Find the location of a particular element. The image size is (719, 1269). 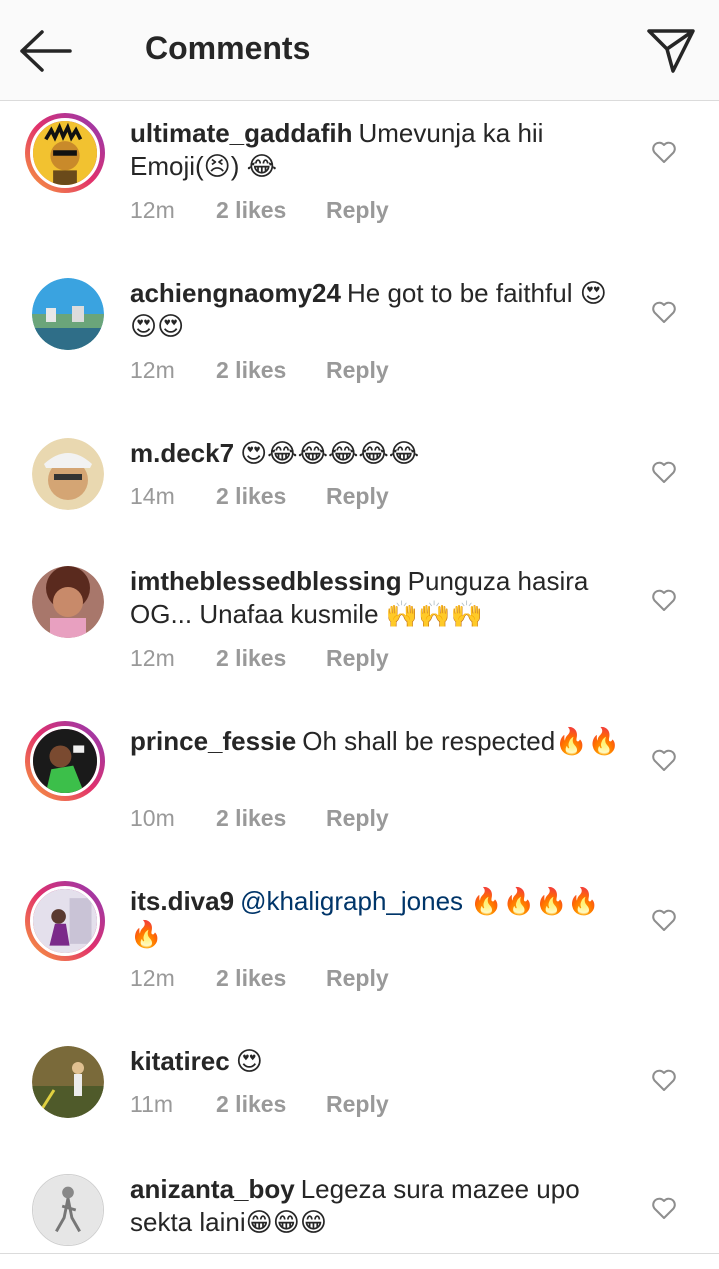

comment-text: 😍😂😂😂😂😂 is located at coordinates (330, 453).